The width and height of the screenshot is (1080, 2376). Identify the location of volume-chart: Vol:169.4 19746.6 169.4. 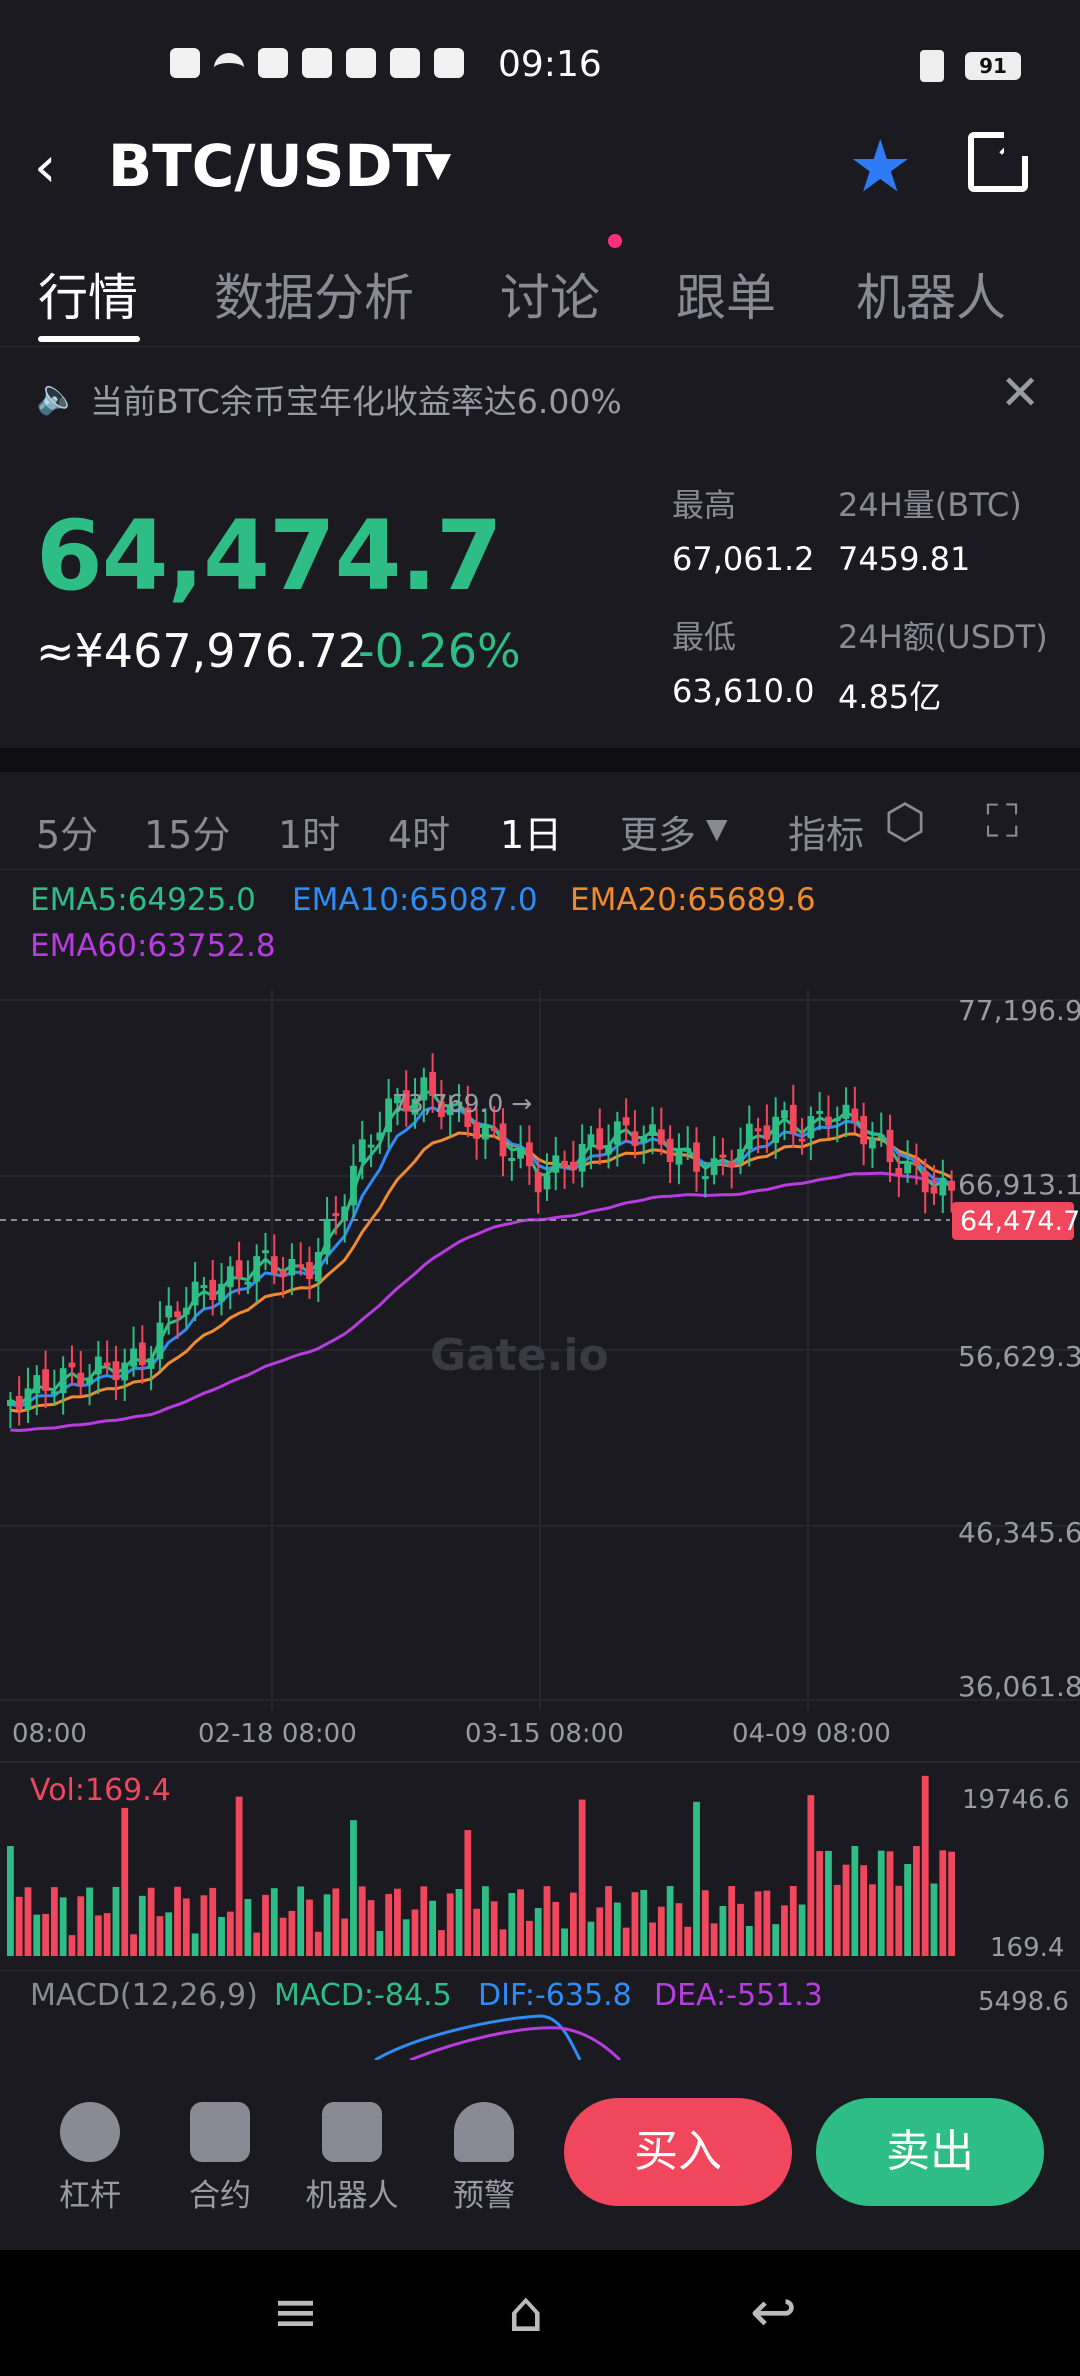
(540, 1865).